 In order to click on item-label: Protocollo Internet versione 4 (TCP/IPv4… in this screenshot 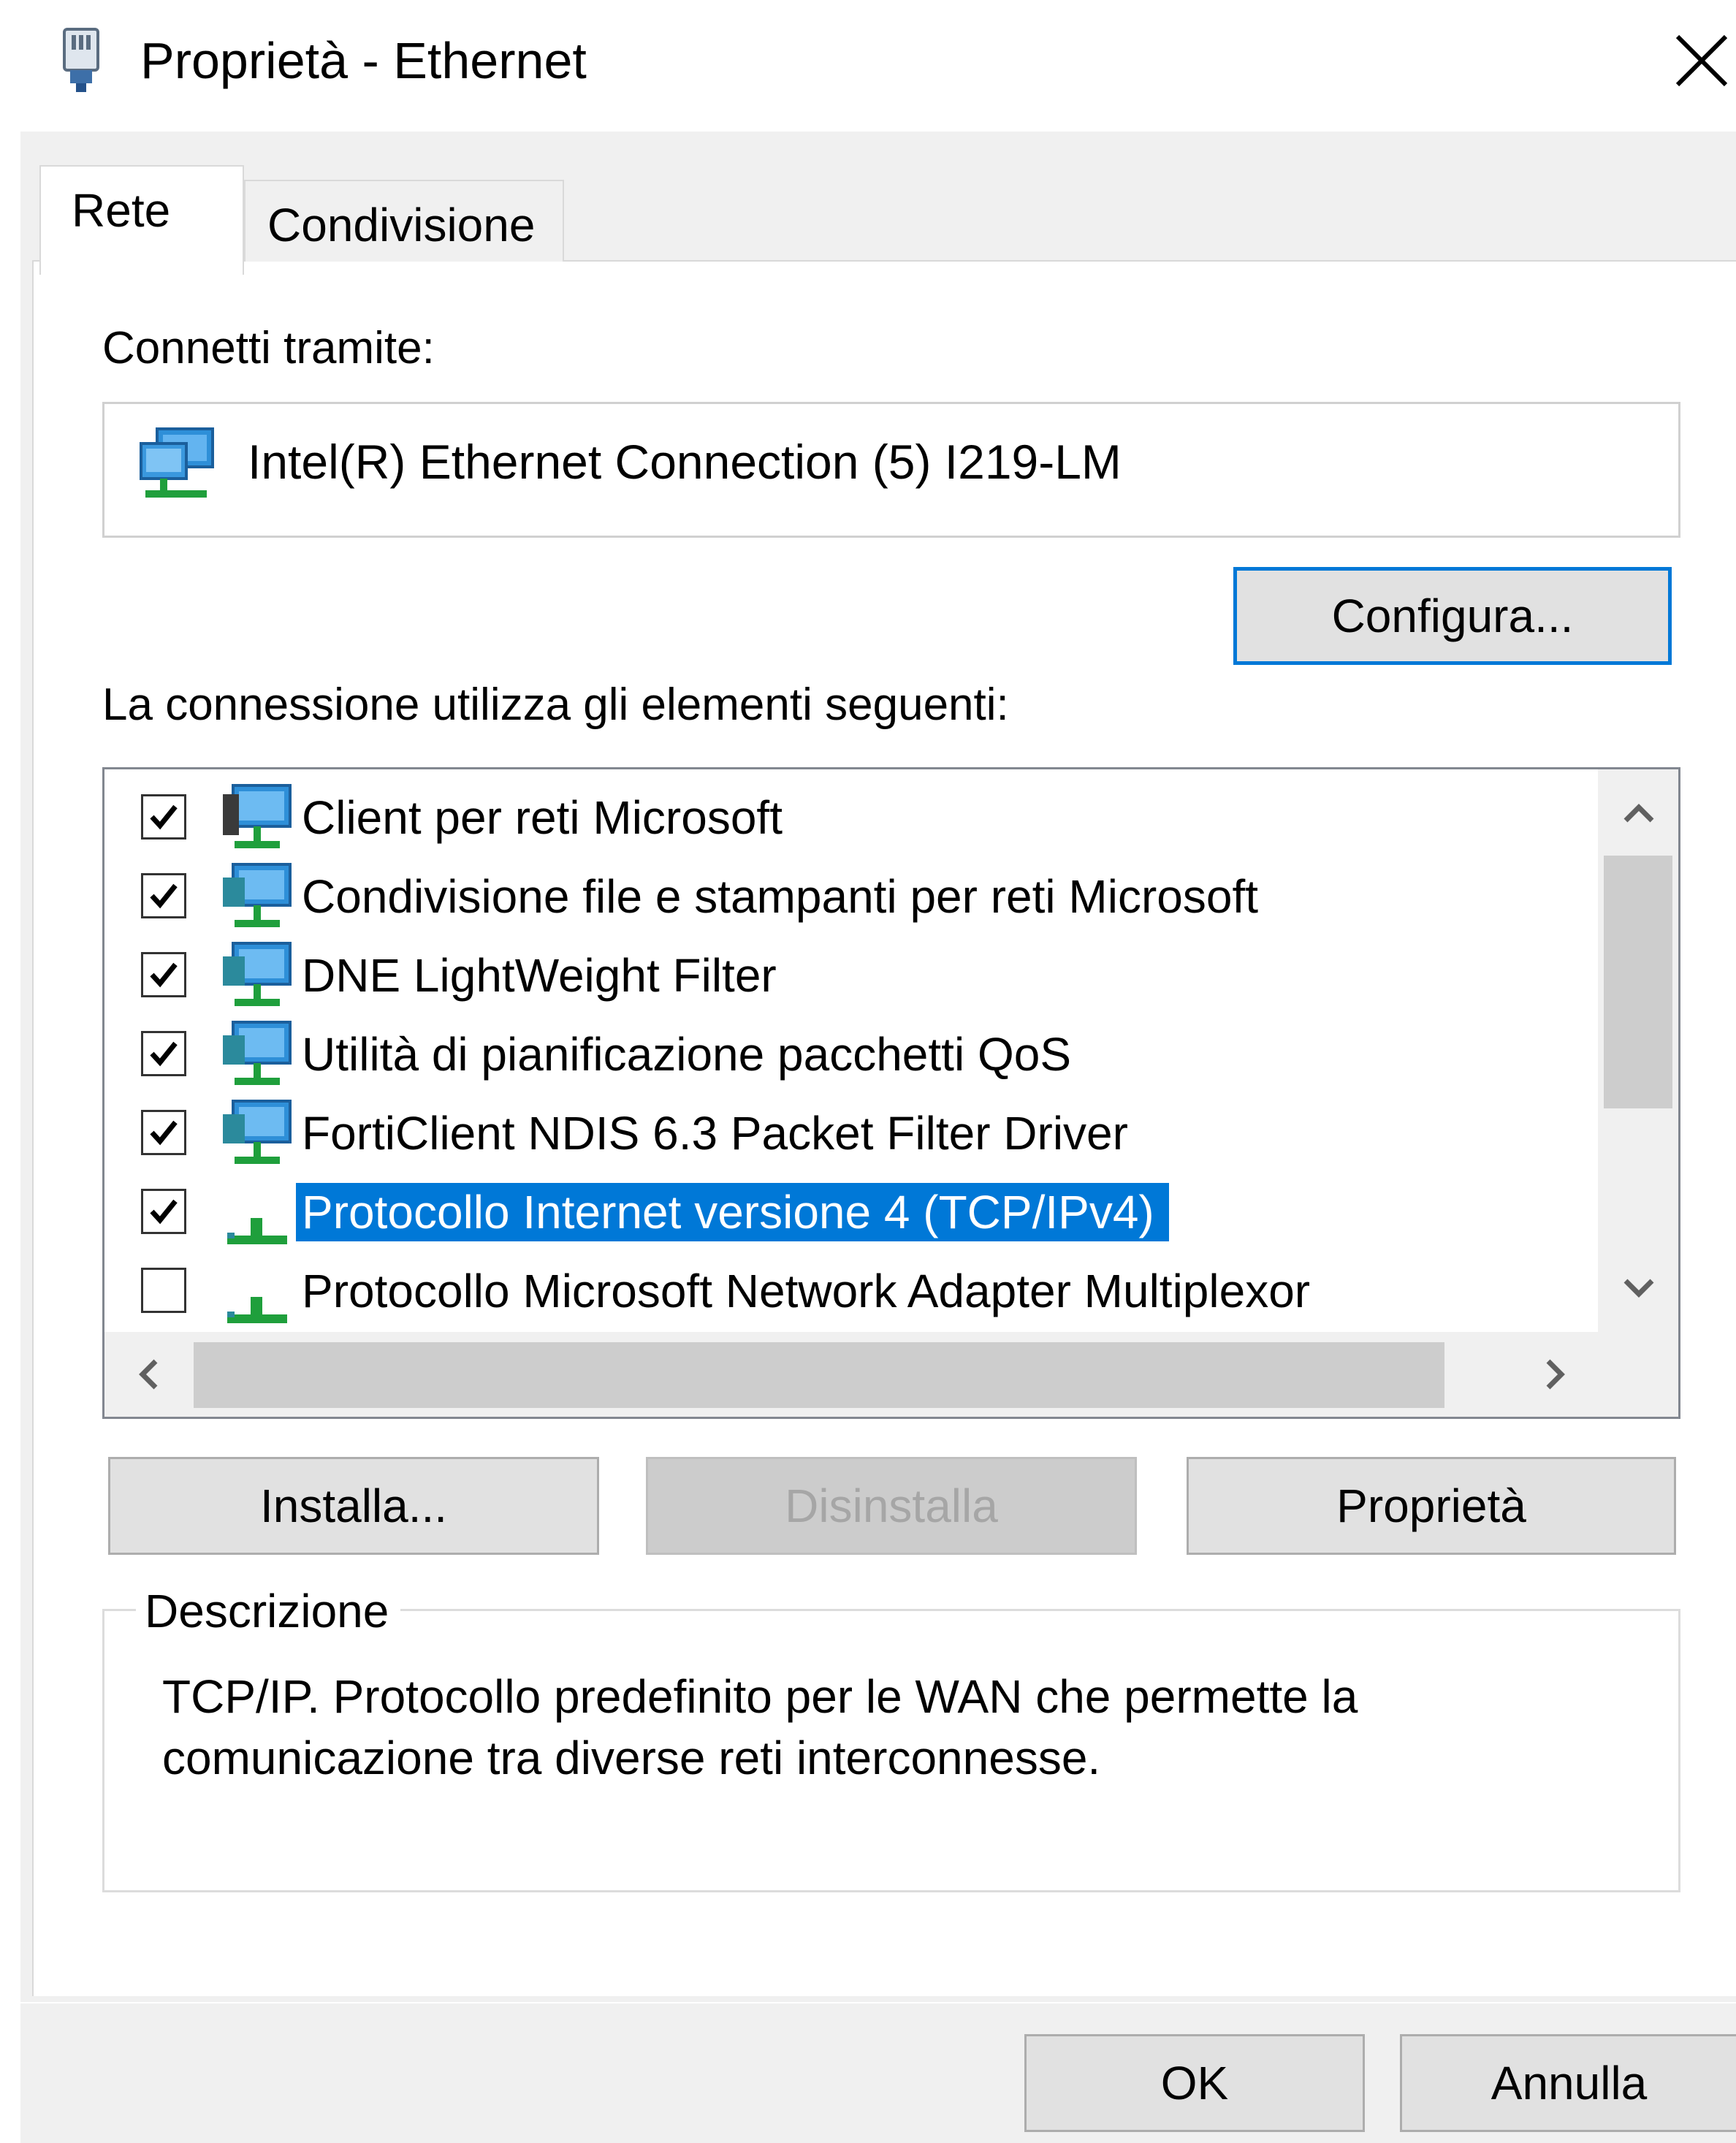, I will do `click(732, 1212)`.